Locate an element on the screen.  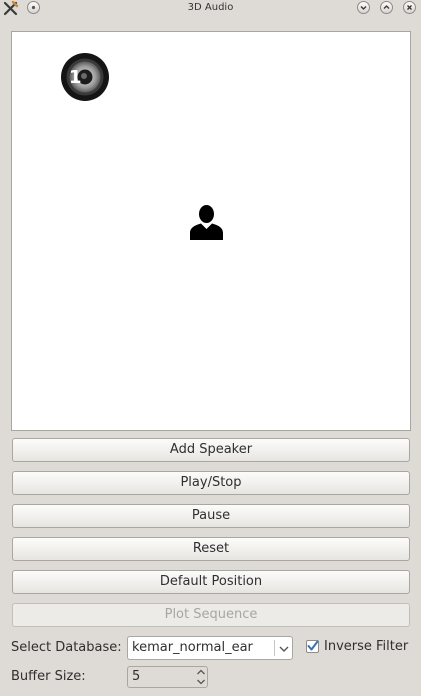
minimize-button is located at coordinates (363, 7).